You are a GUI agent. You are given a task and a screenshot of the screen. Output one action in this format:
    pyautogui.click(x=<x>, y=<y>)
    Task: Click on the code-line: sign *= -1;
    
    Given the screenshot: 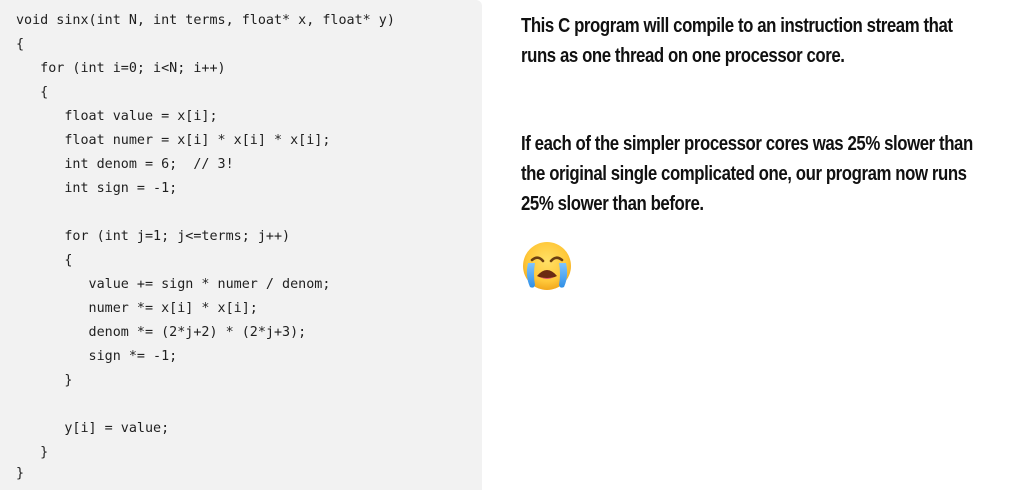 What is the action you would take?
    pyautogui.click(x=97, y=356)
    